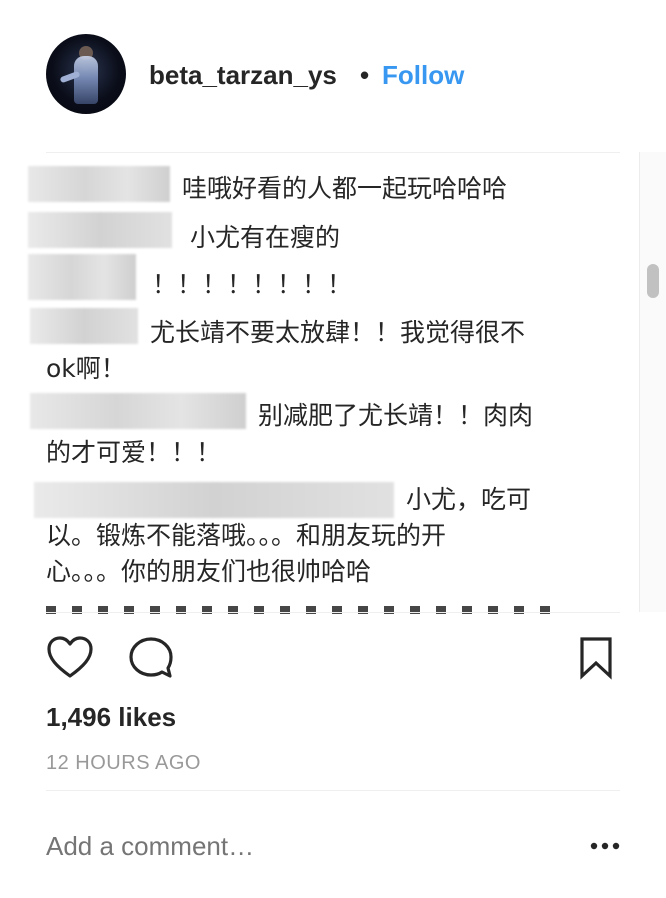 This screenshot has width=666, height=898. I want to click on like-button, so click(70, 658).